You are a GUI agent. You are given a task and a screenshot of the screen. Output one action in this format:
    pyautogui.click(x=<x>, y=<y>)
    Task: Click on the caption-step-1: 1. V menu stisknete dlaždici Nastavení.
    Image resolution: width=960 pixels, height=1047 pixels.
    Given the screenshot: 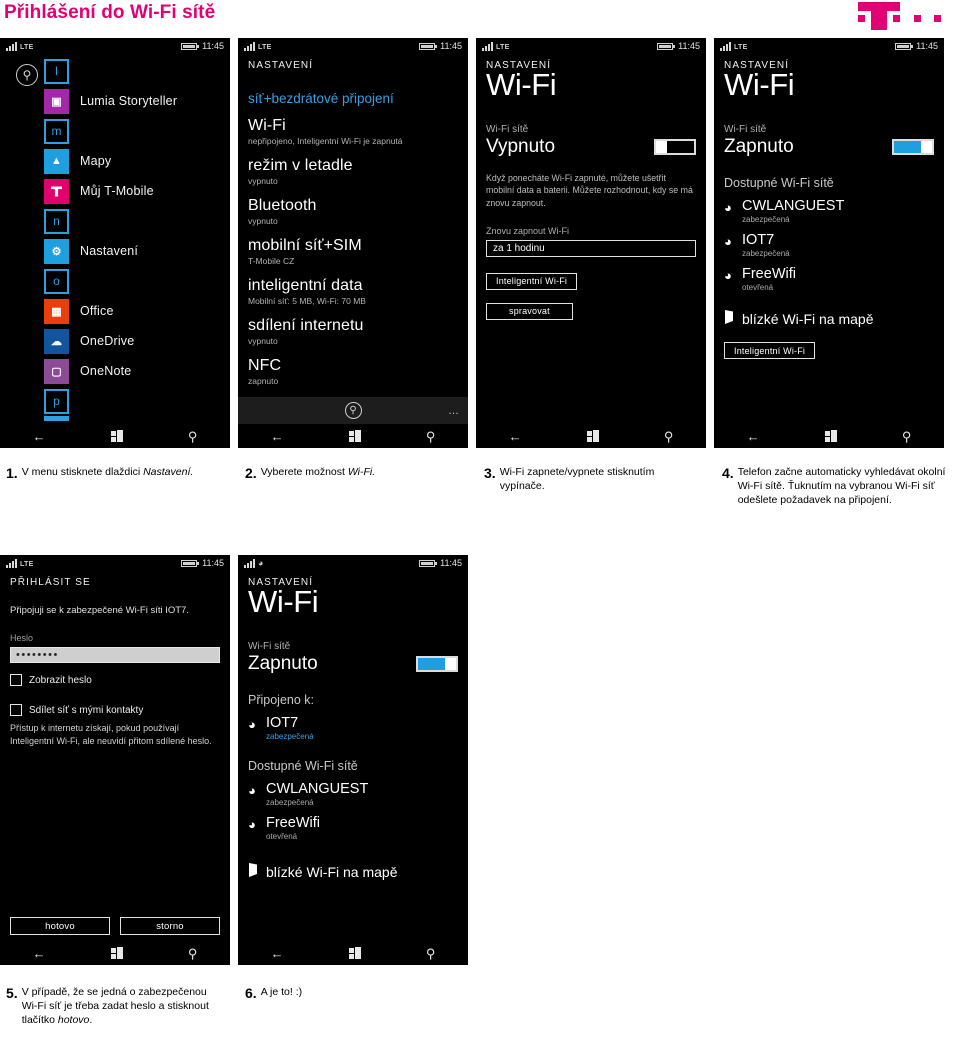 What is the action you would take?
    pyautogui.click(x=113, y=472)
    